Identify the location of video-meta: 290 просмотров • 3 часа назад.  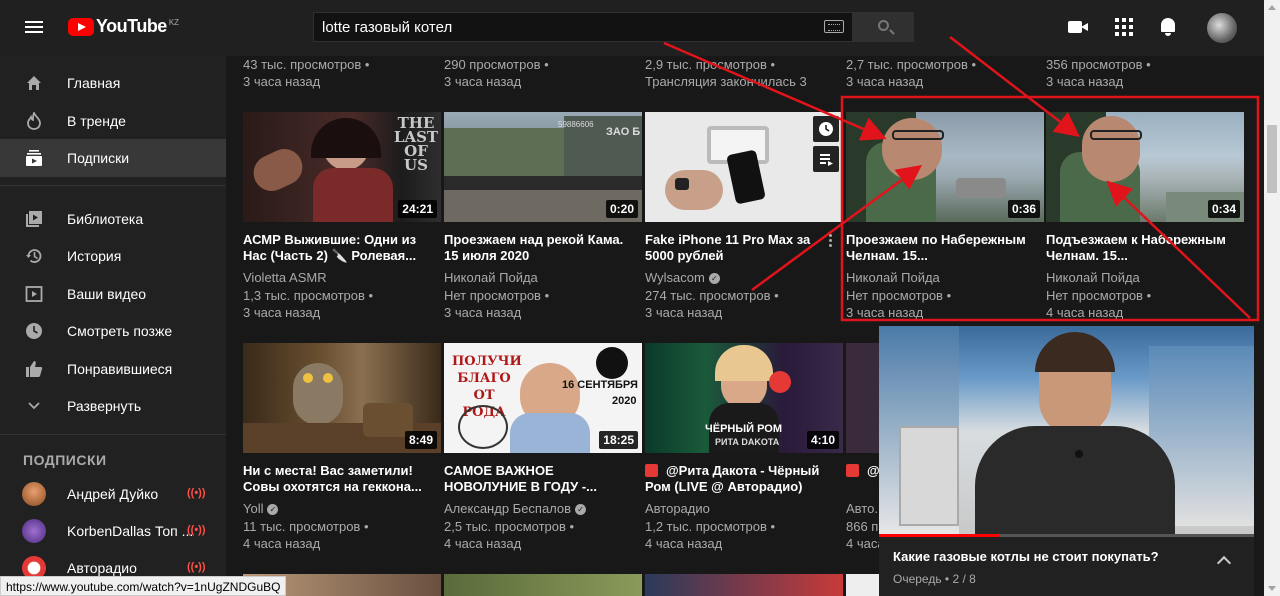
(496, 73).